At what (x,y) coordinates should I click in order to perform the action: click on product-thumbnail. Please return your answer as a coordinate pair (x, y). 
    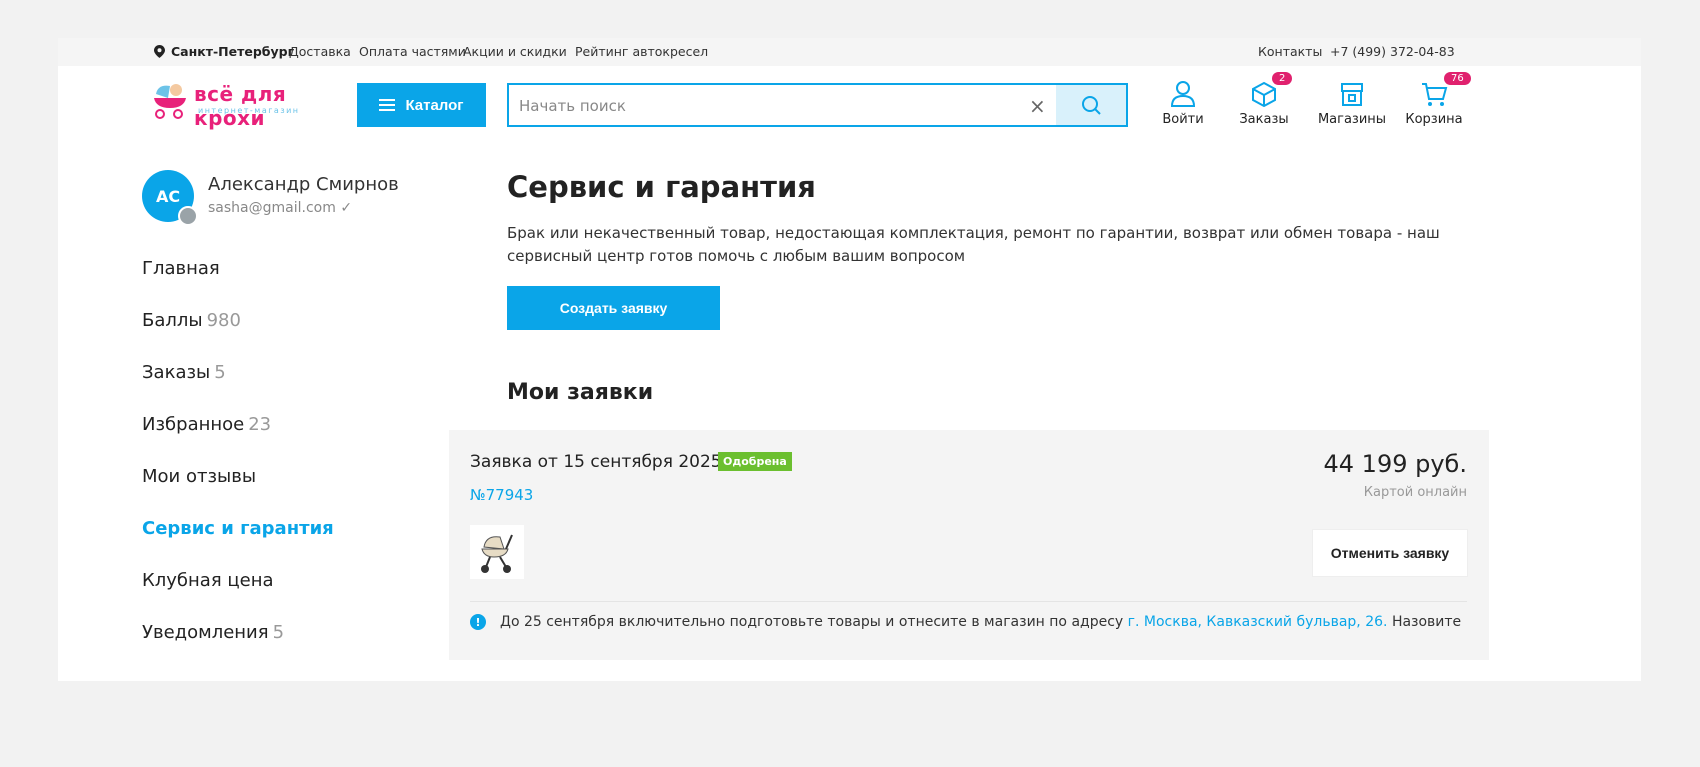
    Looking at the image, I should click on (497, 552).